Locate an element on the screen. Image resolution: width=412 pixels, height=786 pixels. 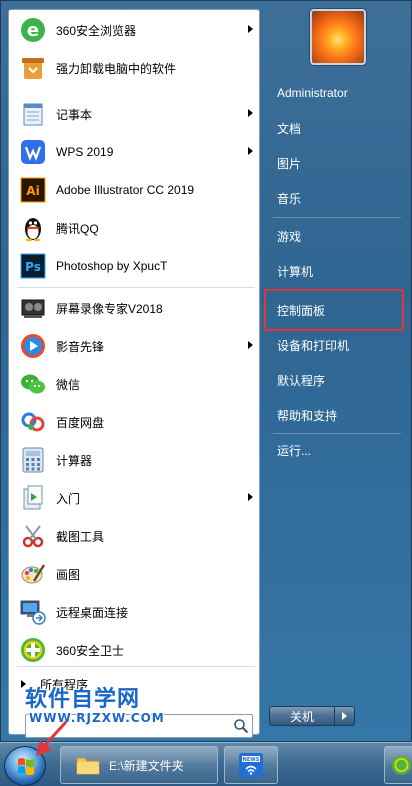
program-label: Photoshop by XpucT is located at coordinates (112, 266).